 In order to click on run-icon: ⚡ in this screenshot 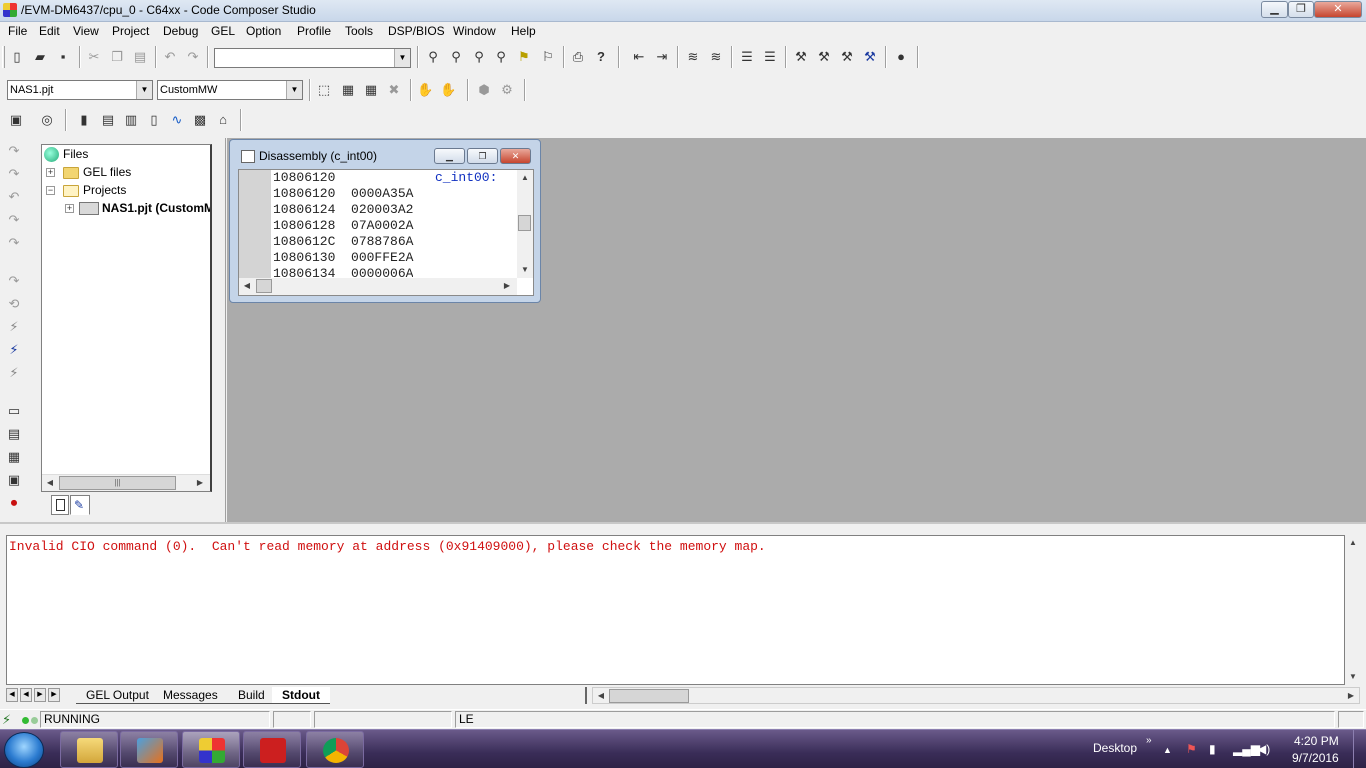, I will do `click(14, 327)`.